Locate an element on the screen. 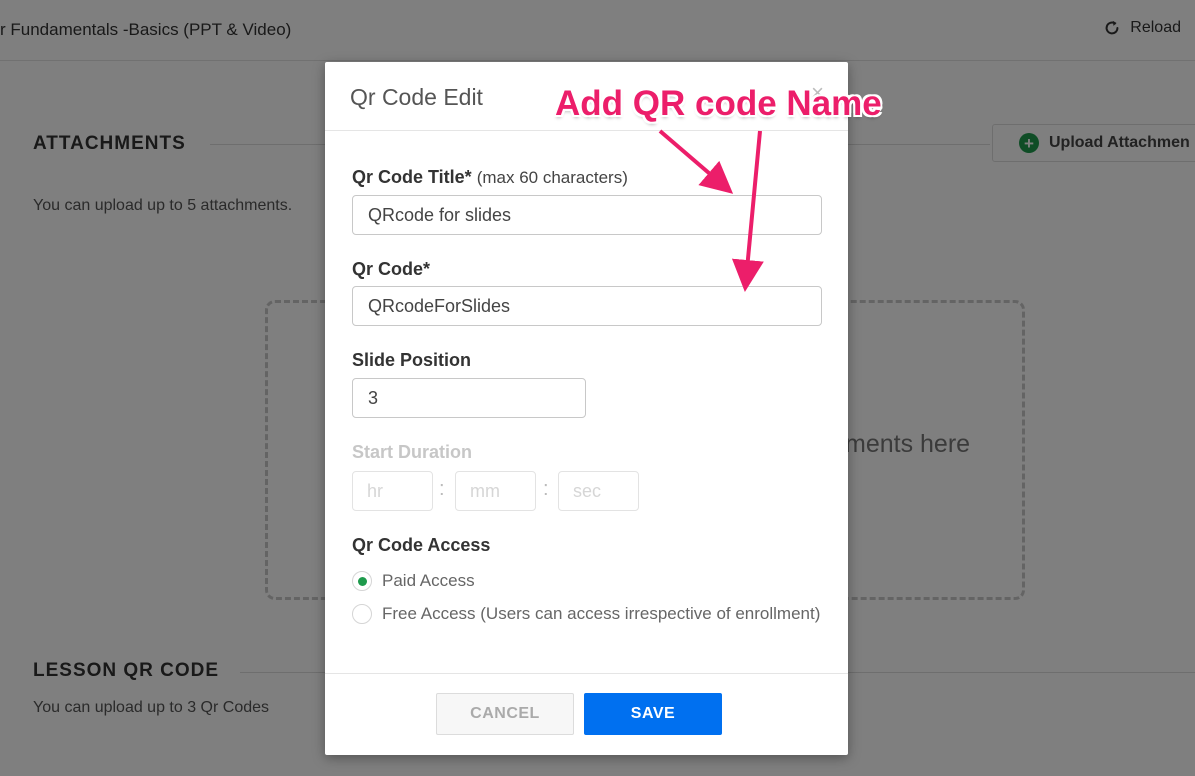 This screenshot has height=776, width=1195. qr-title-input is located at coordinates (587, 215).